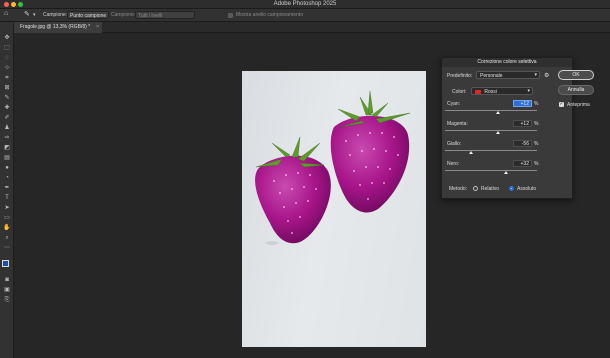 The width and height of the screenshot is (610, 358). I want to click on preview-label: Anteprima, so click(578, 105).